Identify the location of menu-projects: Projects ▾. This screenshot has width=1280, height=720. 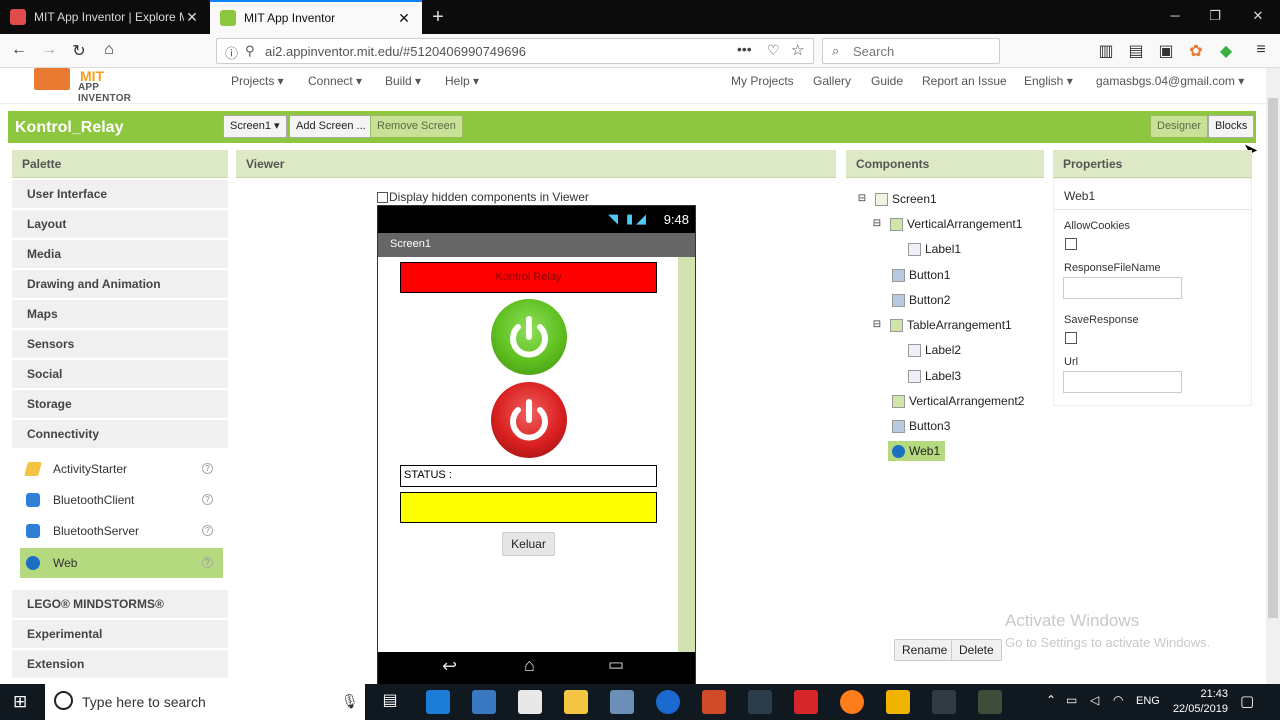
(257, 81).